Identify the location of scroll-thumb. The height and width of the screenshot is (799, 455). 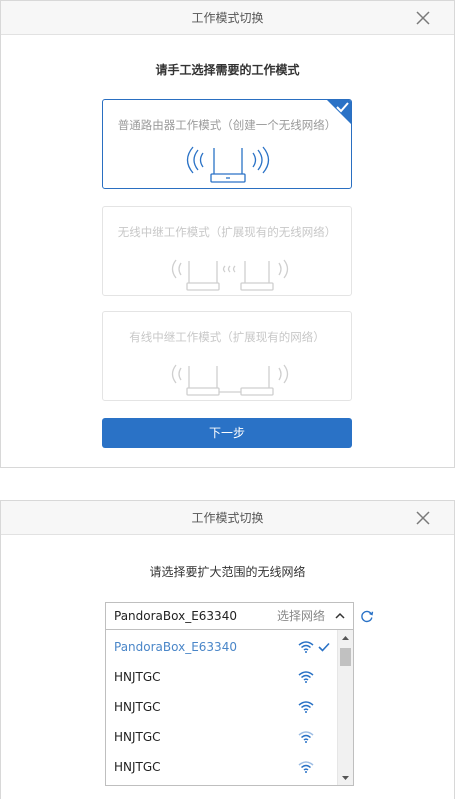
(345, 657).